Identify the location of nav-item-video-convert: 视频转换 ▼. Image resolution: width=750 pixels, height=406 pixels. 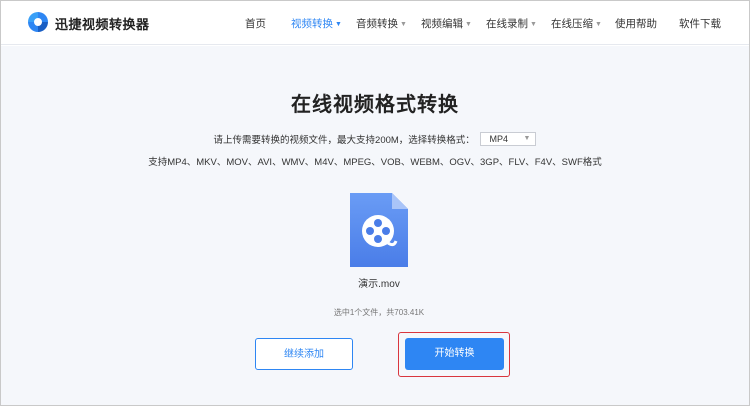
(316, 23).